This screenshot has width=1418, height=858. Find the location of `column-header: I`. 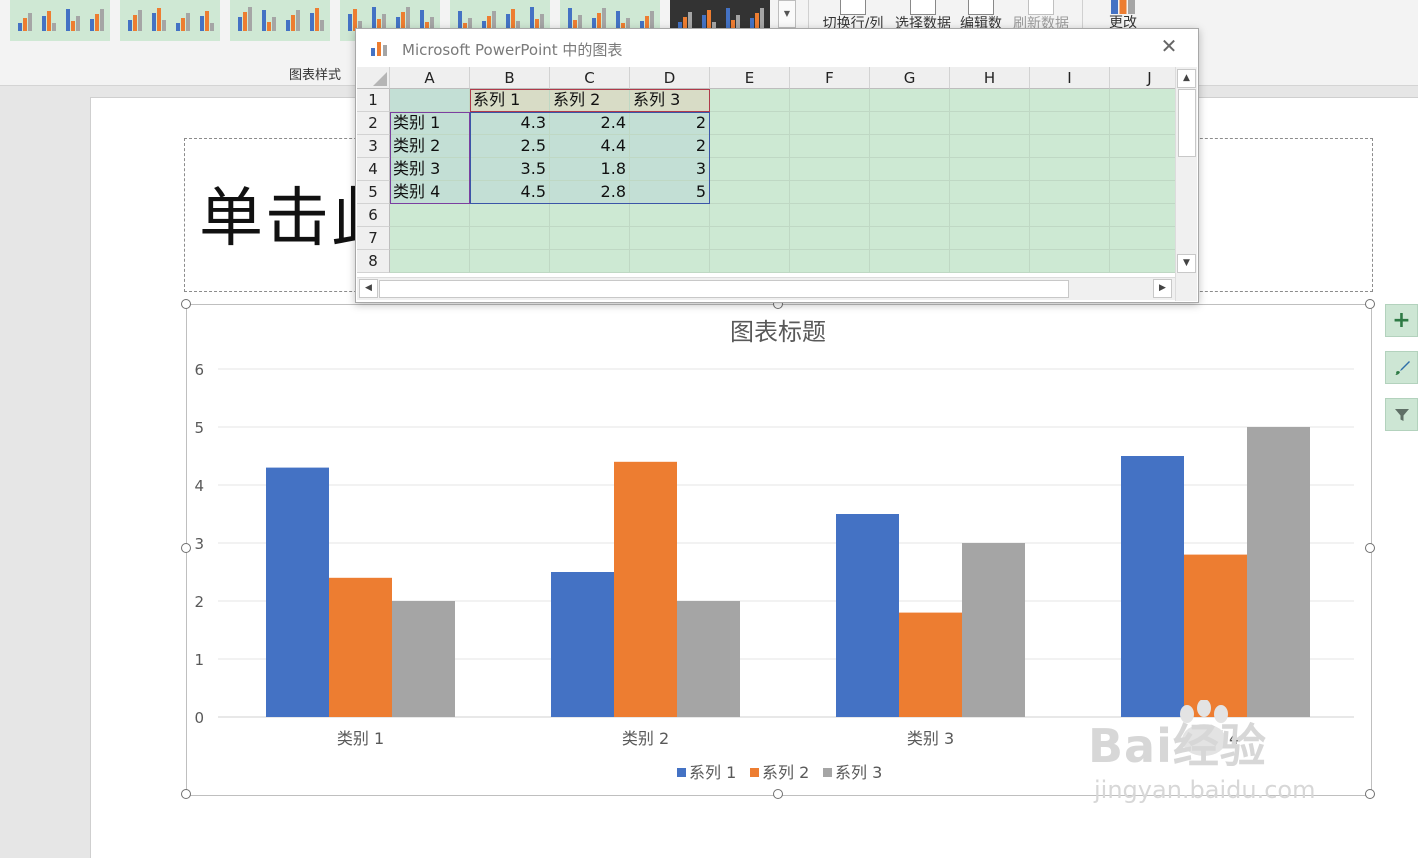

column-header: I is located at coordinates (1070, 78).